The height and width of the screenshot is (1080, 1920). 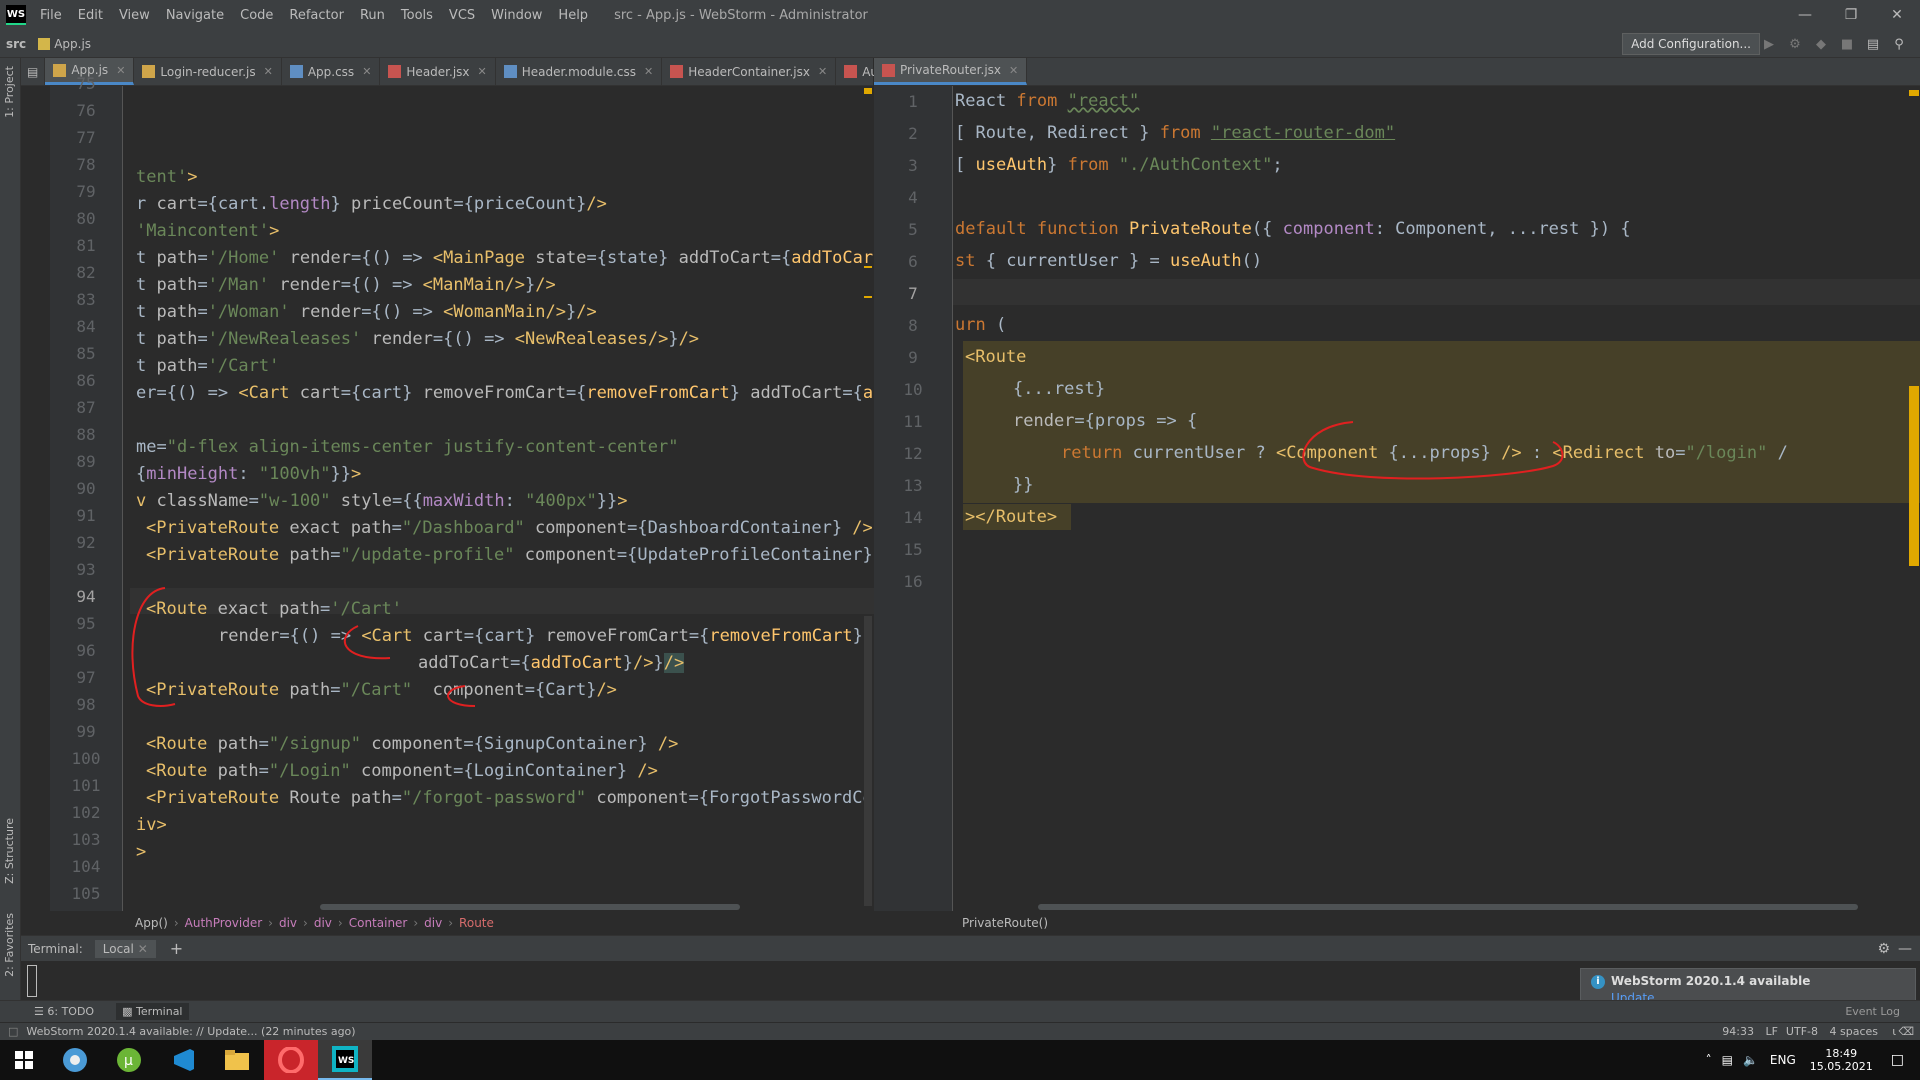 What do you see at coordinates (1772, 1031) in the screenshot?
I see `line-separator: LF` at bounding box center [1772, 1031].